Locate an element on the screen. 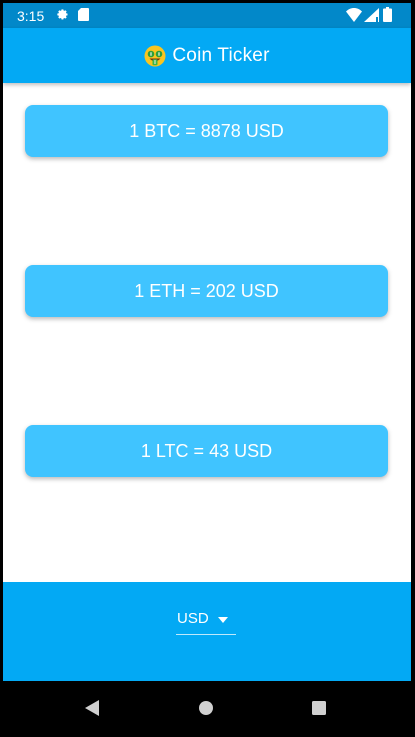  back-icon is located at coordinates (92, 708).